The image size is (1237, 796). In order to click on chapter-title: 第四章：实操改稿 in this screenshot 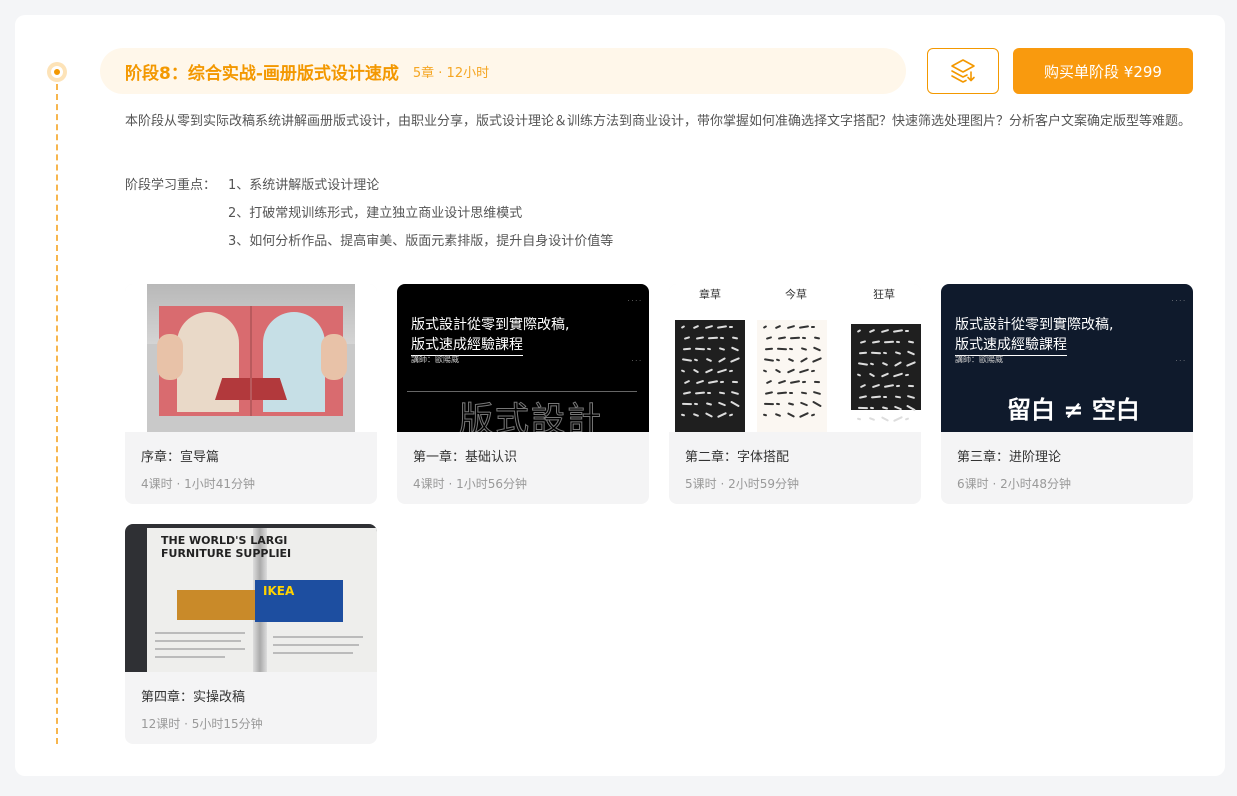, I will do `click(193, 697)`.